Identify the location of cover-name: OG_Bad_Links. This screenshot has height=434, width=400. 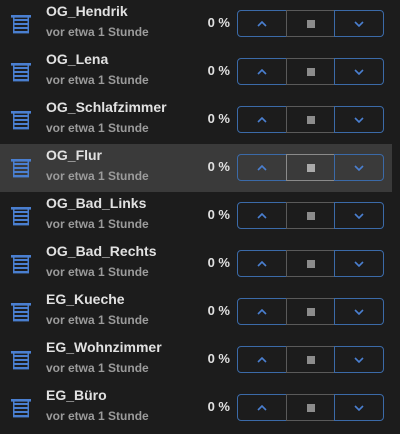
(96, 203).